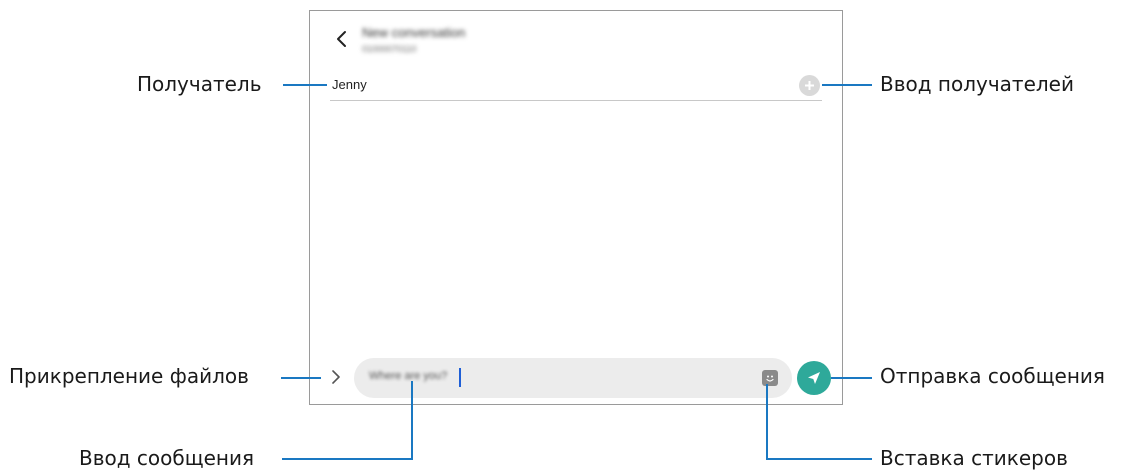 The image size is (1131, 471). I want to click on add-recipient-button, so click(809, 85).